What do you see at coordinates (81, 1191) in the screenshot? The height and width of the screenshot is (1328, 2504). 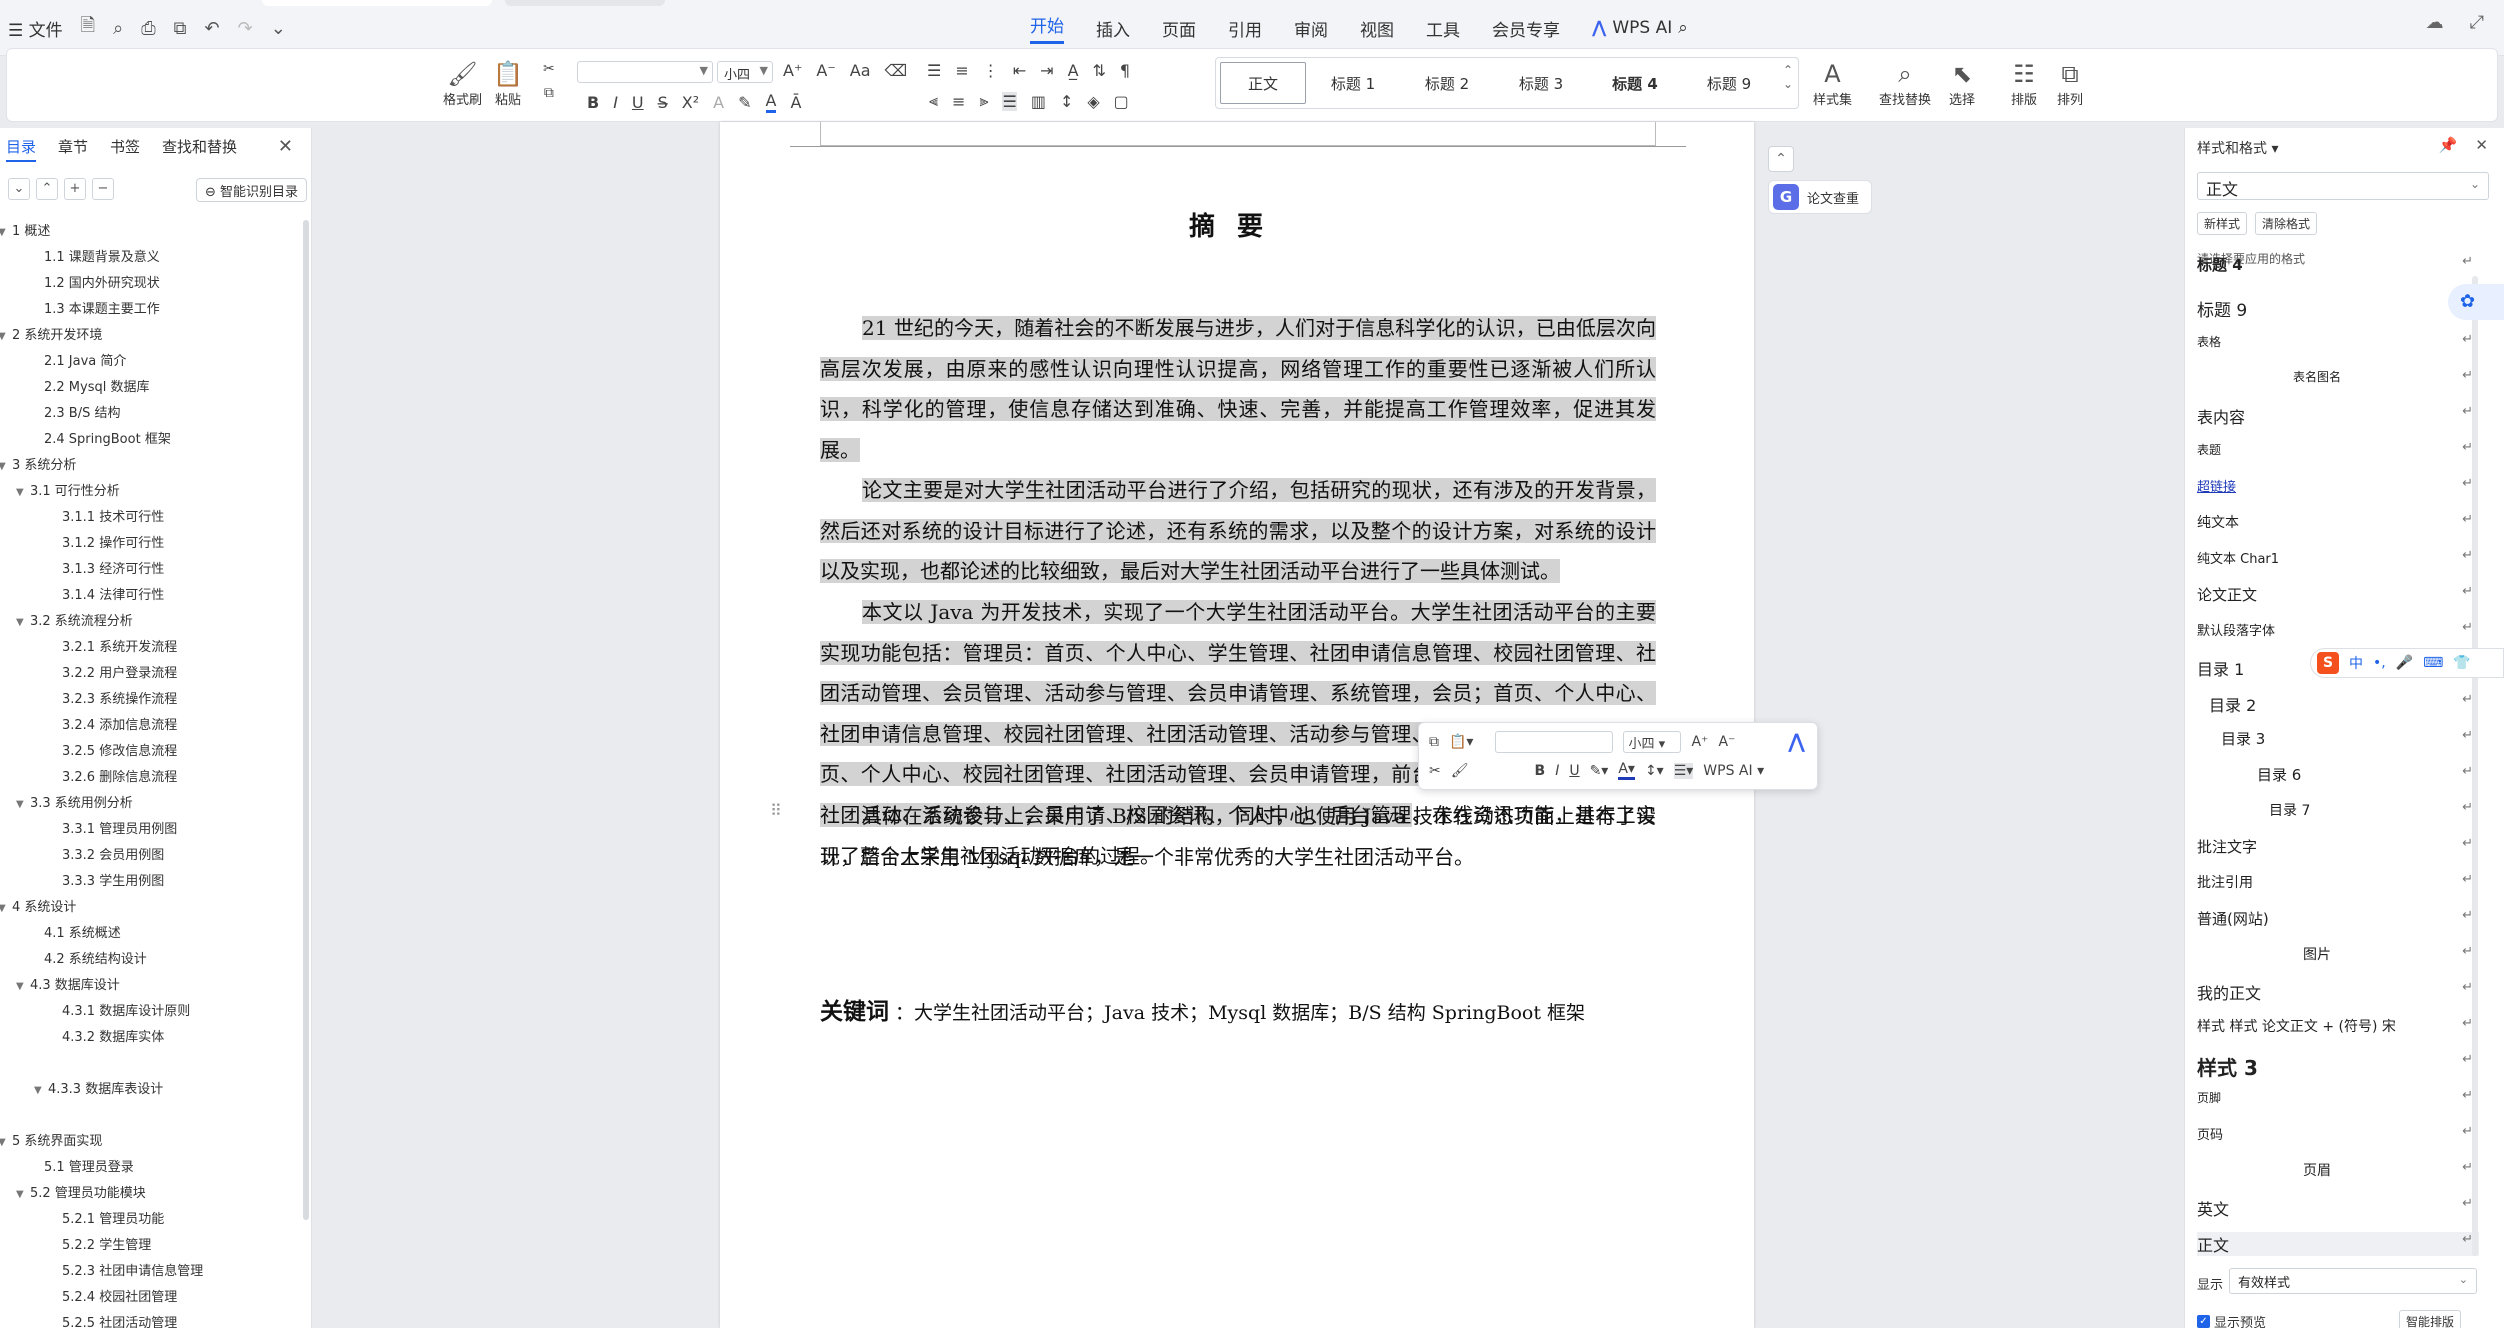 I see `toc-item: ▼ 5.2 管理员功能模块` at bounding box center [81, 1191].